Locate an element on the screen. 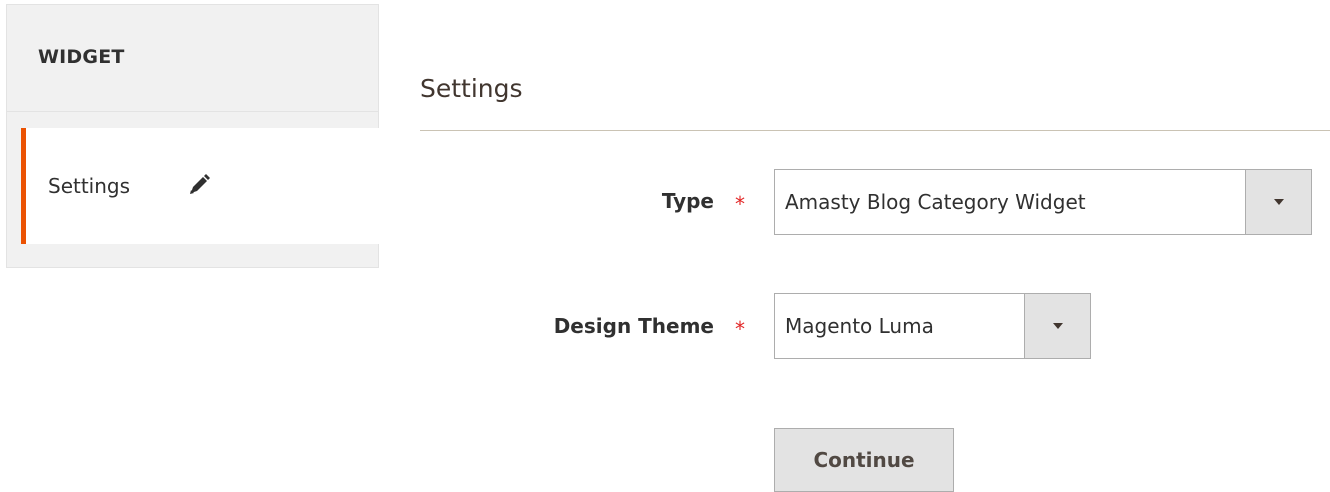 The image size is (1330, 492). section-title: Settings is located at coordinates (471, 88).